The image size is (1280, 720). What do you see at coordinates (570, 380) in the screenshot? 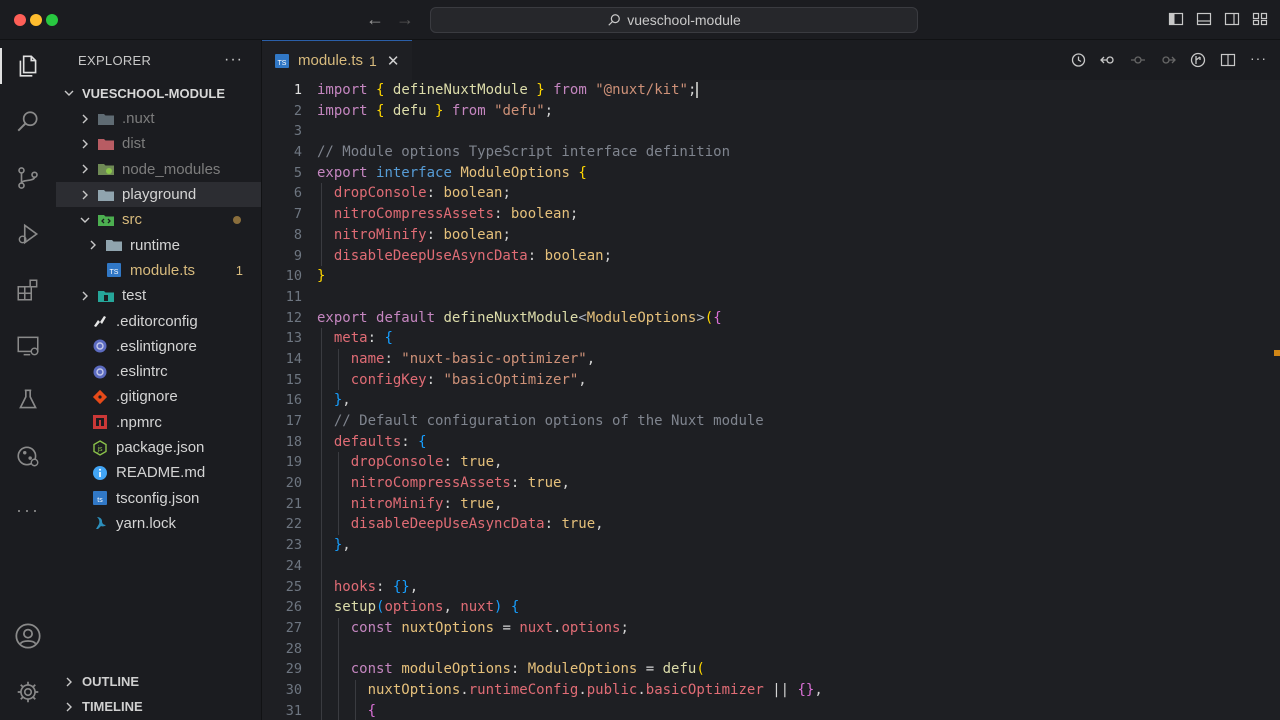
I see `code-line: configKey: "basicOptimizer",` at bounding box center [570, 380].